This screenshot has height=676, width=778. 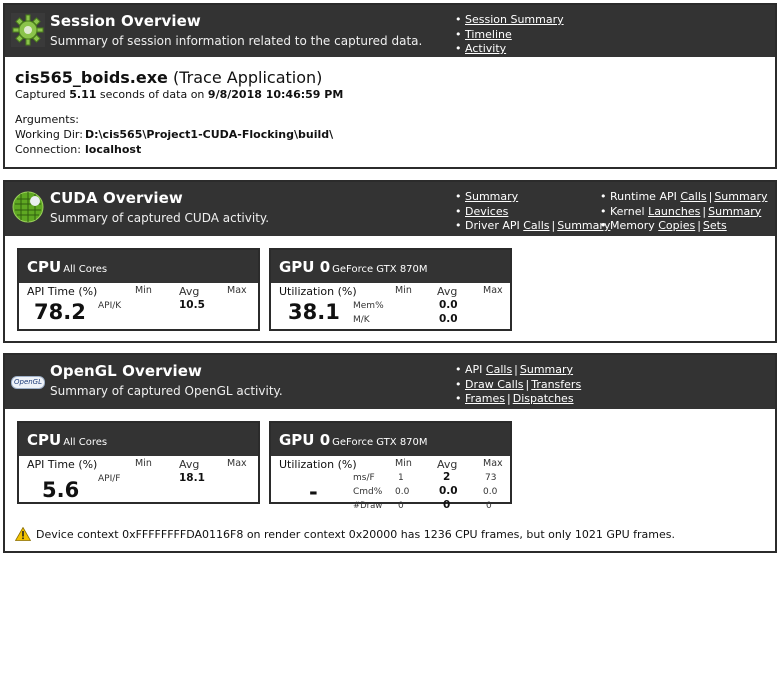 I want to click on app-type: (Trace Application), so click(x=248, y=77).